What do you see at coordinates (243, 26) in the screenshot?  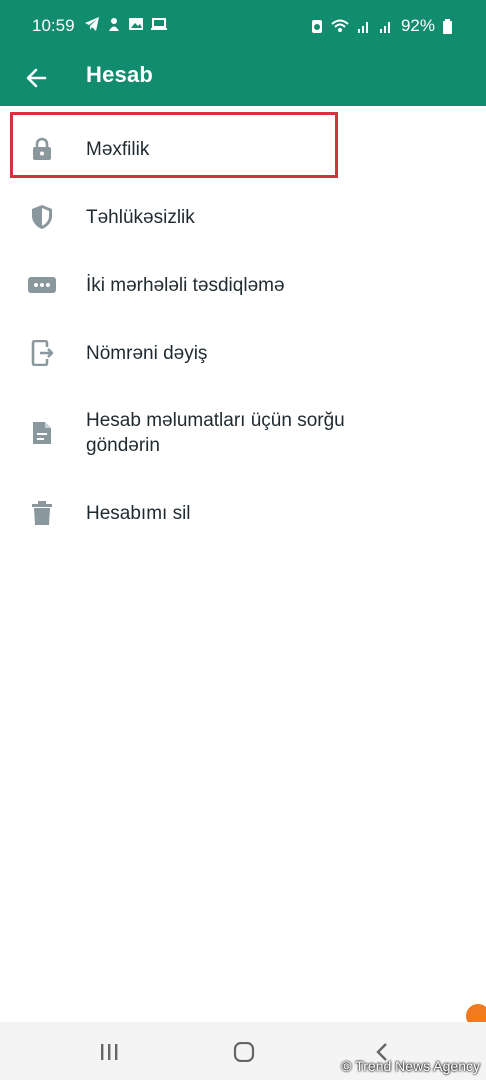 I see `status-bar: 10:59 92%` at bounding box center [243, 26].